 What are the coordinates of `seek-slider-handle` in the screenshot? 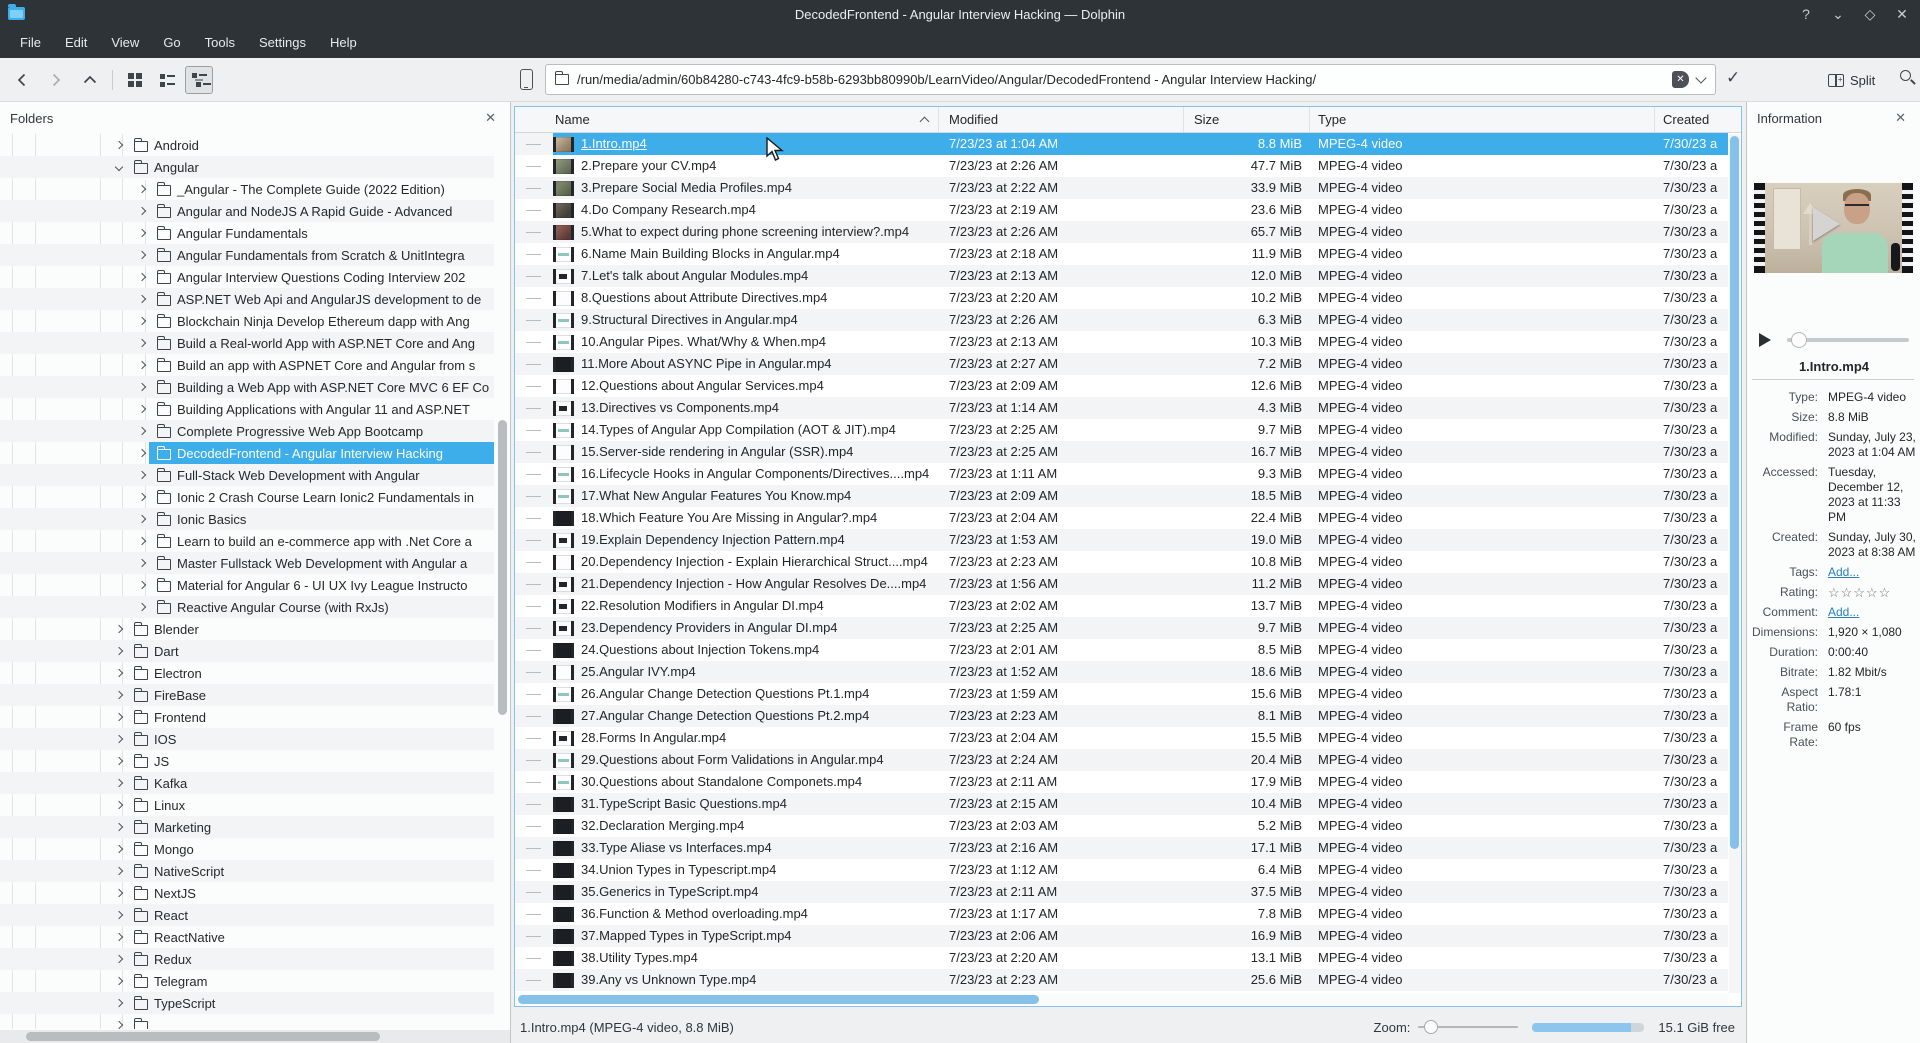 It's located at (1799, 340).